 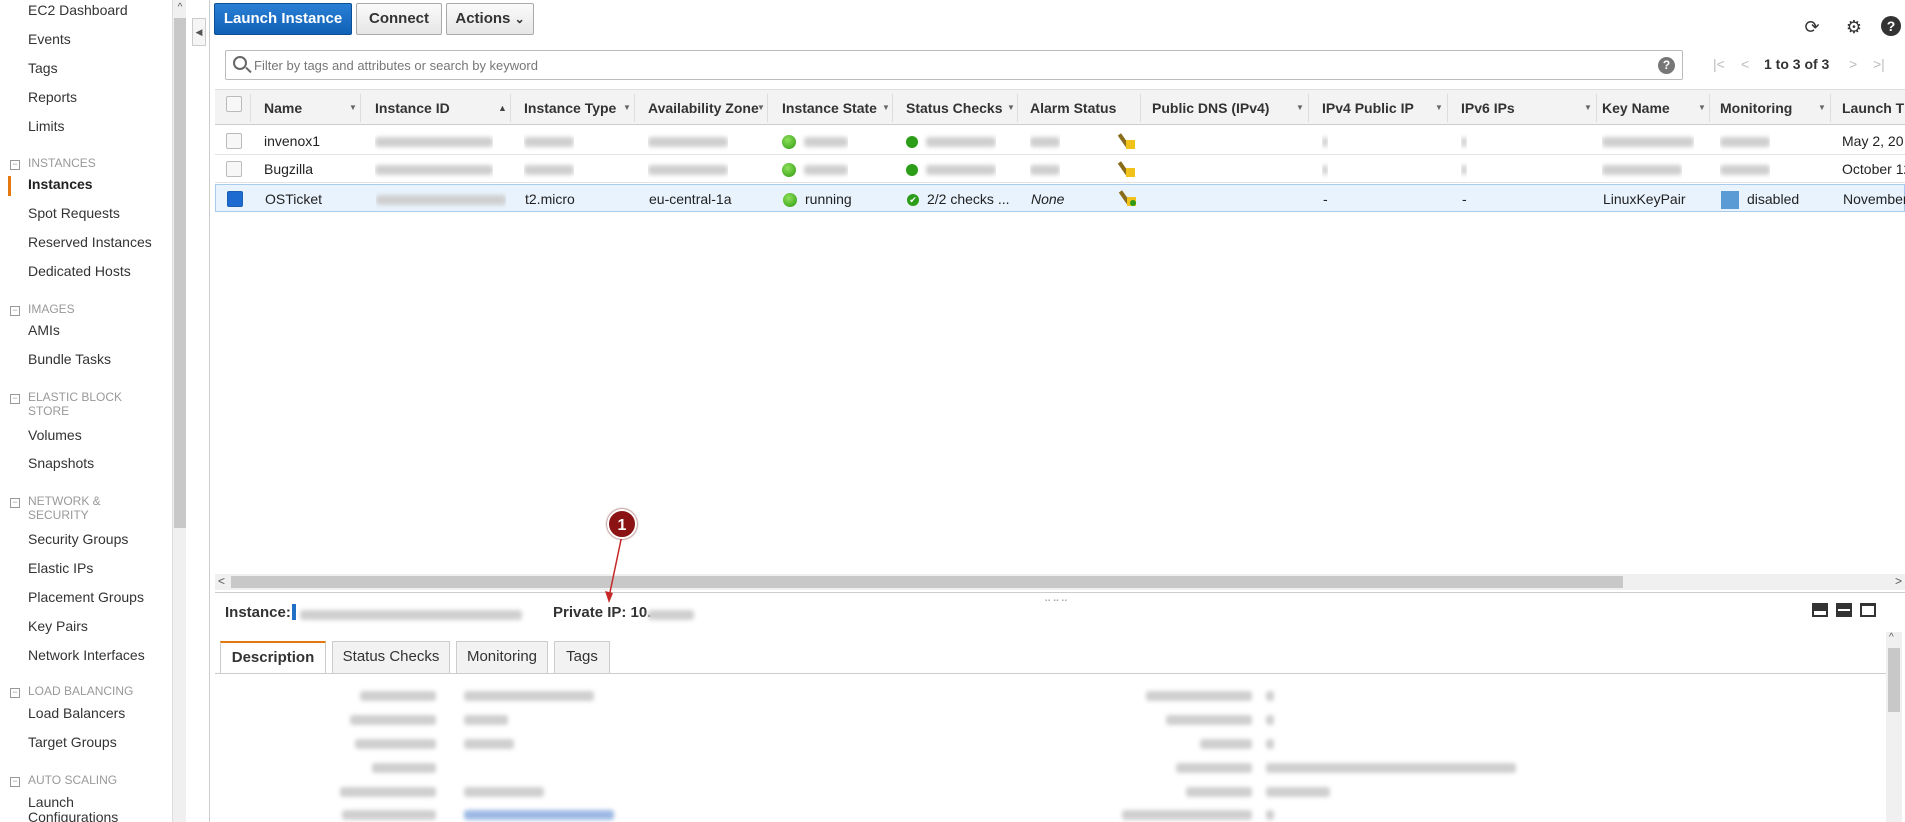 I want to click on sidebar-item-placement-groups: Placement Groups, so click(x=86, y=597).